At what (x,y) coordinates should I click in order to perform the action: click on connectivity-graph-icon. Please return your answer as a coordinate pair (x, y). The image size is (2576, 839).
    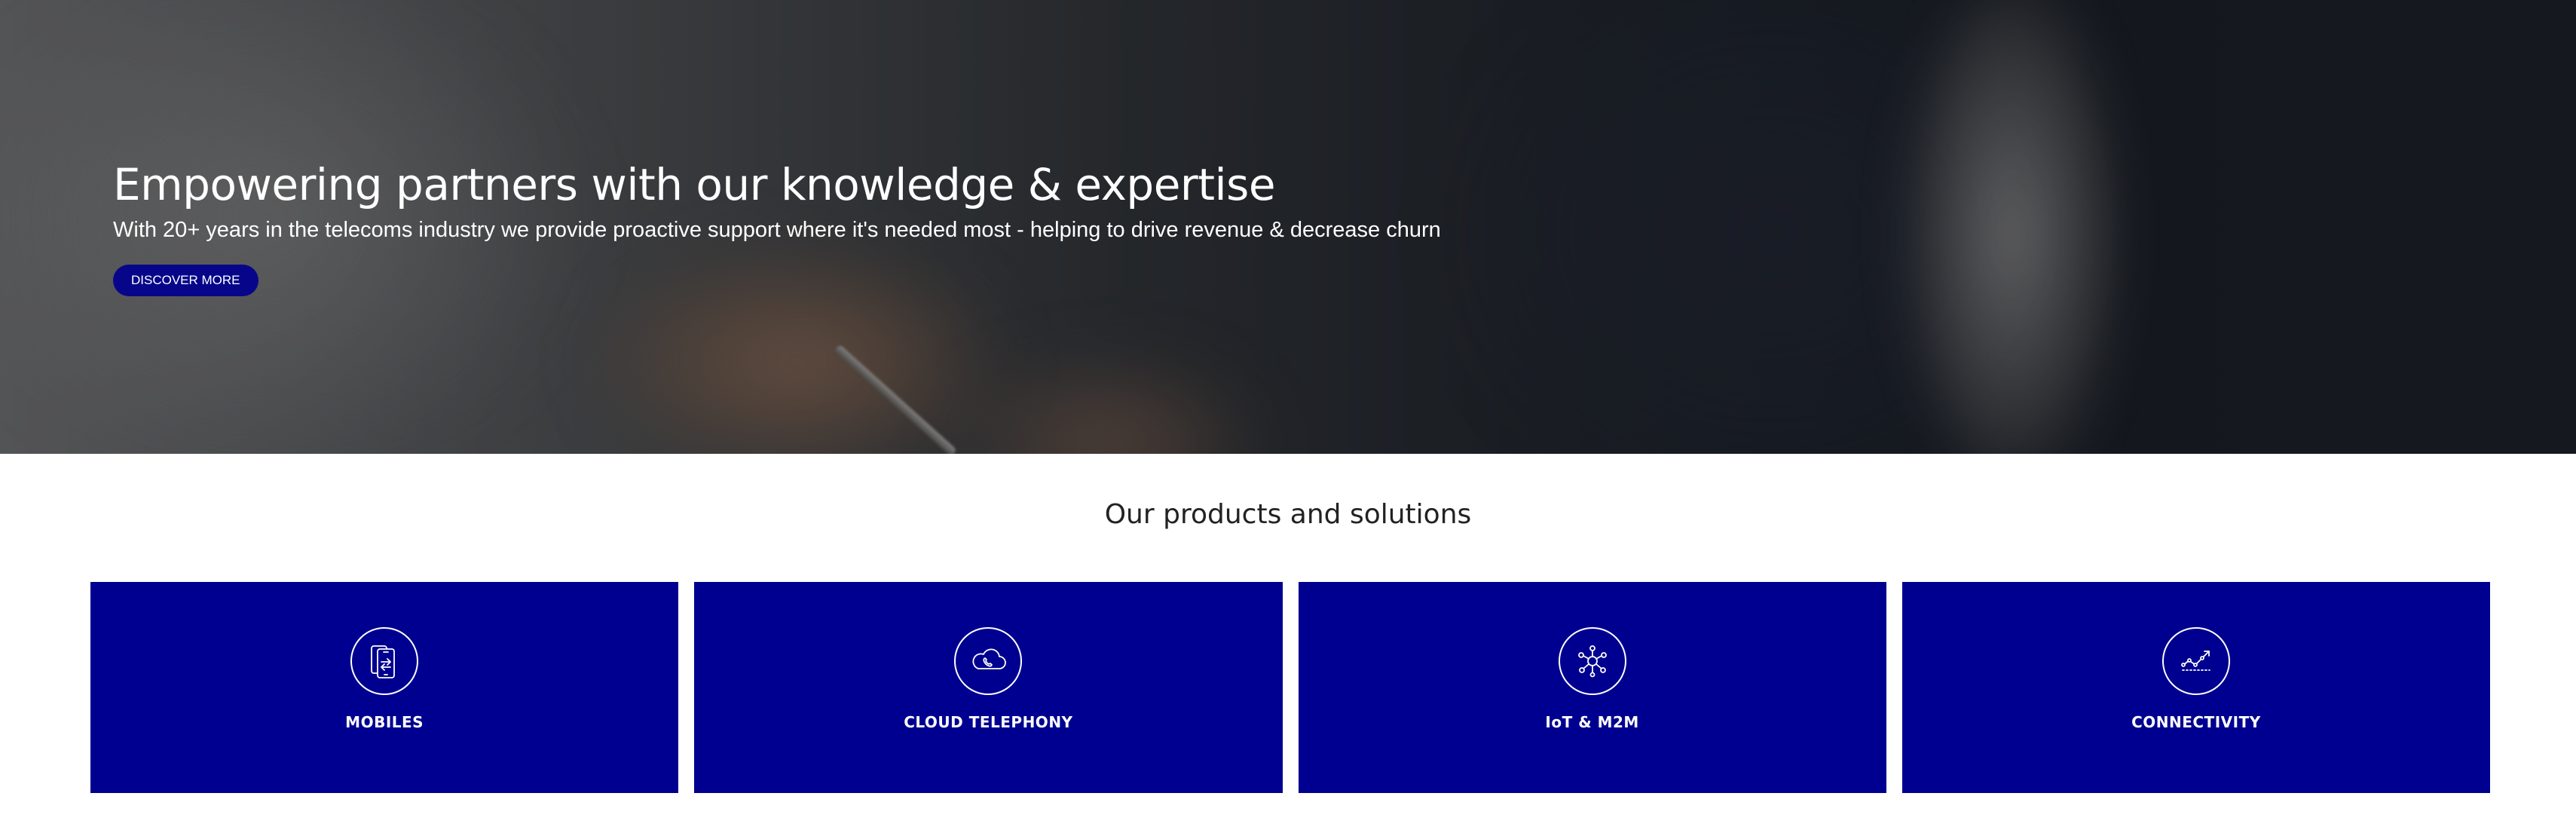
    Looking at the image, I should click on (2195, 661).